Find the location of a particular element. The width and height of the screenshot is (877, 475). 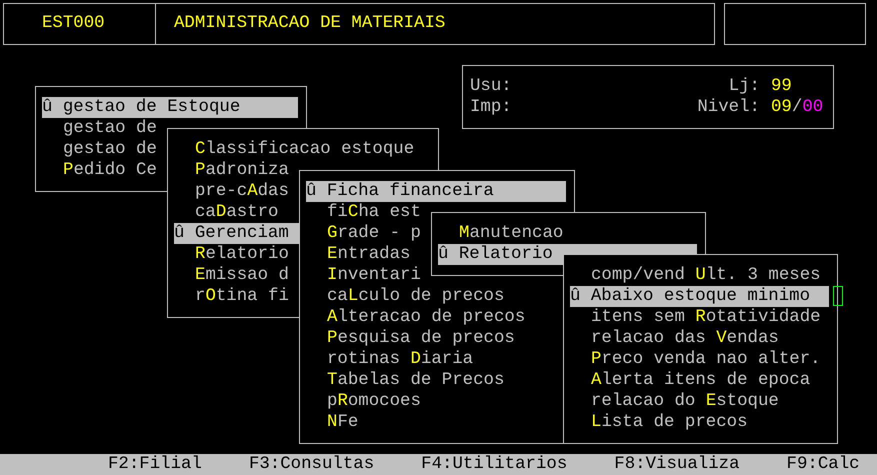

level-label: Nivel: is located at coordinates (728, 107).